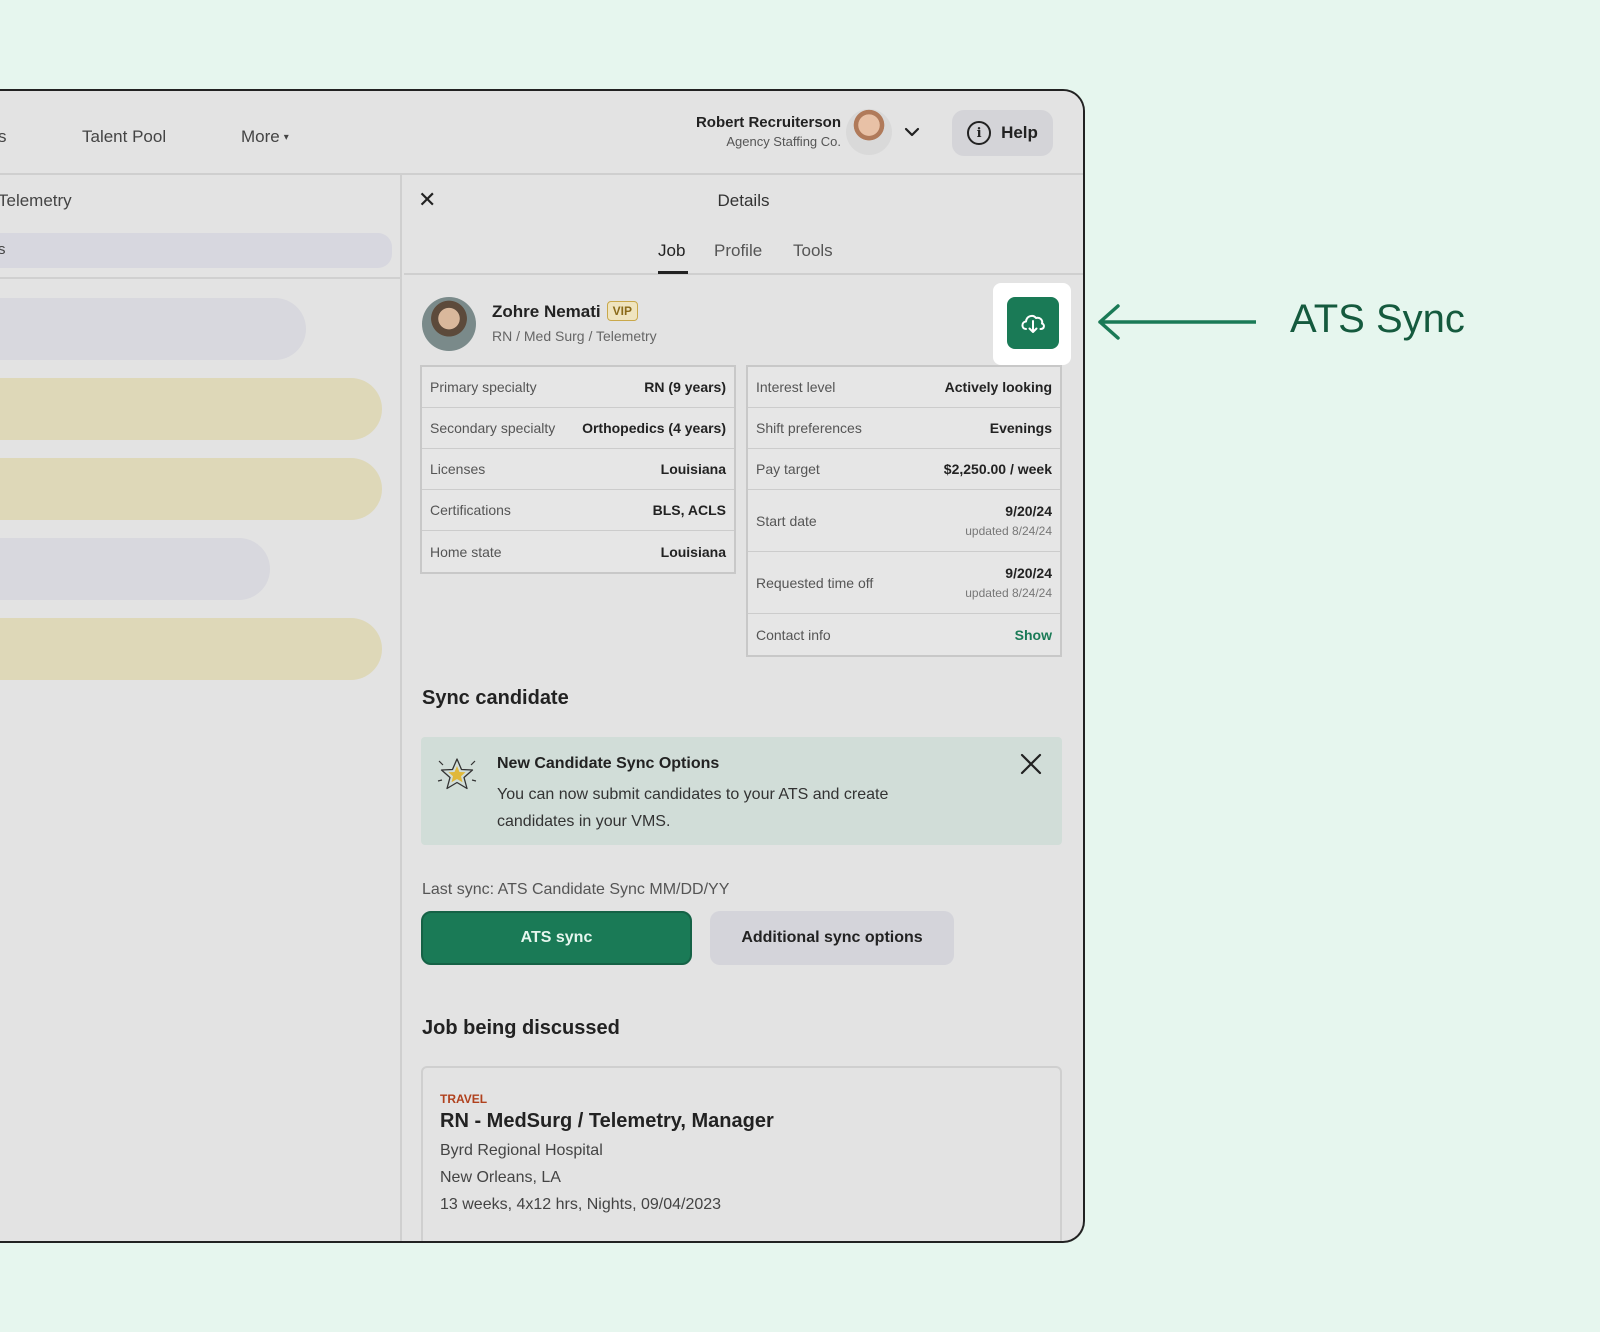 The image size is (1600, 1332). What do you see at coordinates (997, 469) in the screenshot?
I see `field-value: $2,250.00 / week` at bounding box center [997, 469].